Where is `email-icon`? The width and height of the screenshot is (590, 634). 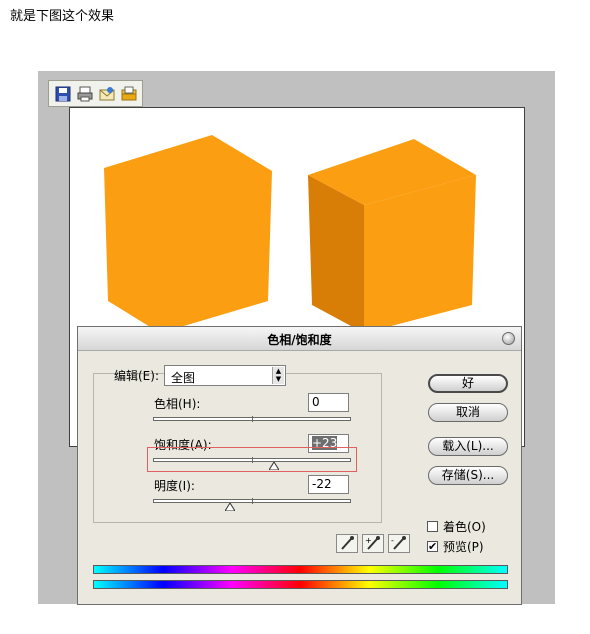
email-icon is located at coordinates (107, 94).